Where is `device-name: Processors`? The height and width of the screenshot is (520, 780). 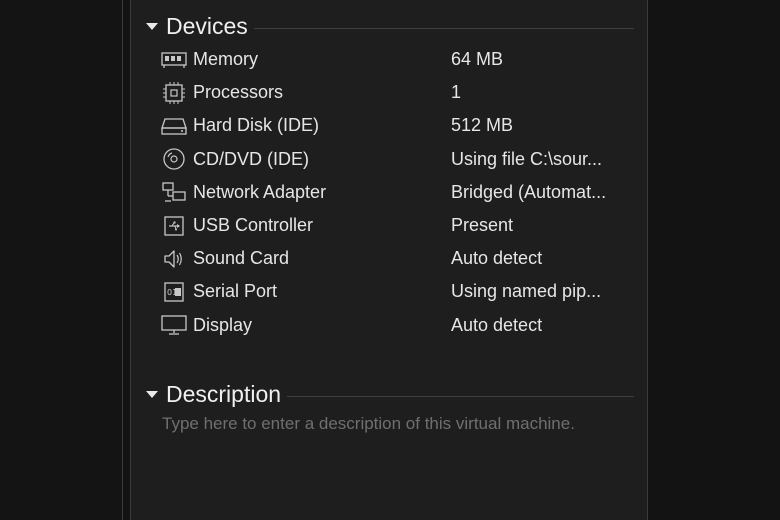 device-name: Processors is located at coordinates (238, 92).